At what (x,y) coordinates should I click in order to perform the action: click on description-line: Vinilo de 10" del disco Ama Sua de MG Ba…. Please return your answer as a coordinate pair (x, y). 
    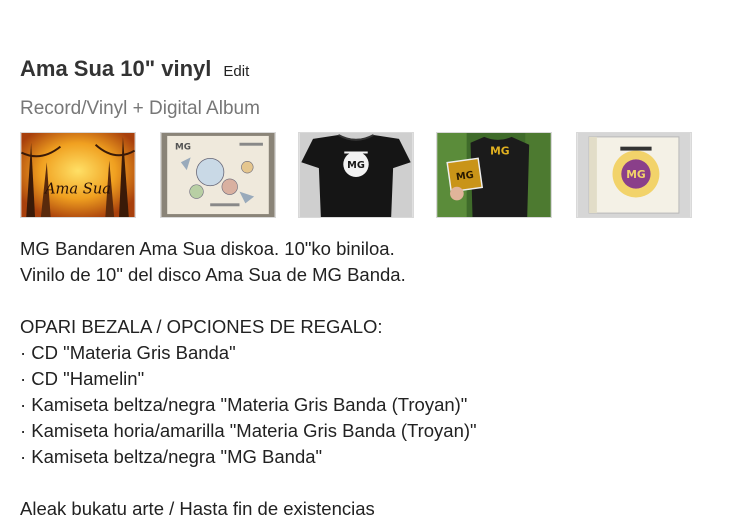
    Looking at the image, I should click on (213, 274).